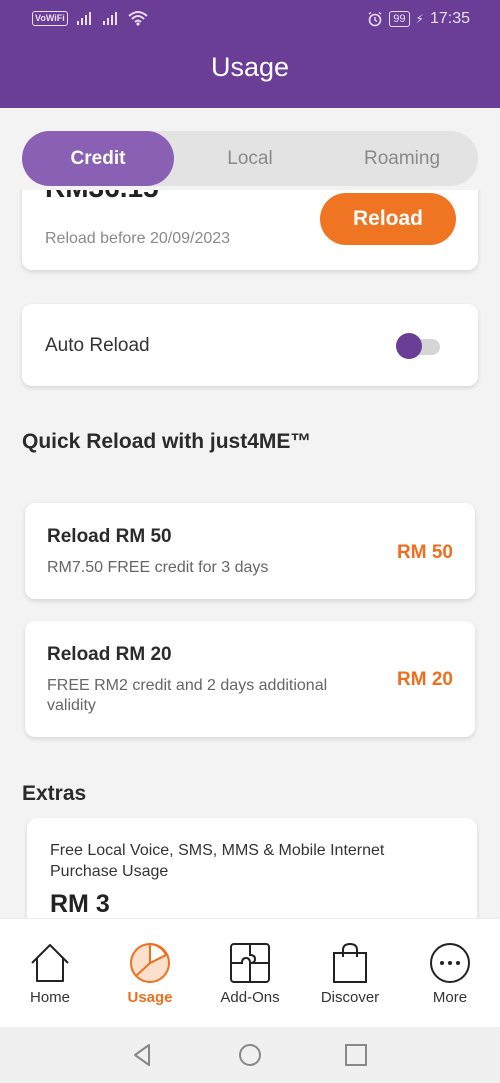 The height and width of the screenshot is (1083, 500). I want to click on offer-price: RM 20, so click(425, 679).